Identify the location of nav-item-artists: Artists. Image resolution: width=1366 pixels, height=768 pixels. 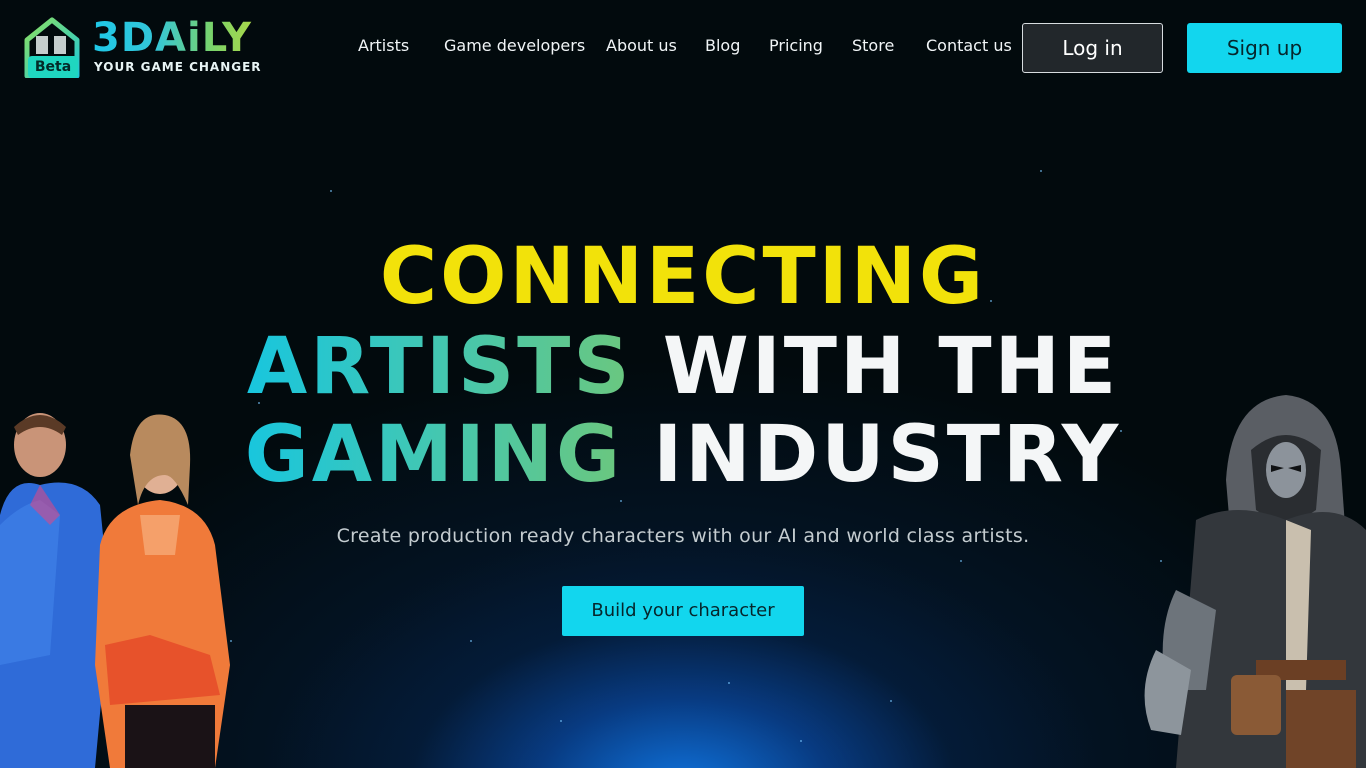
(383, 45).